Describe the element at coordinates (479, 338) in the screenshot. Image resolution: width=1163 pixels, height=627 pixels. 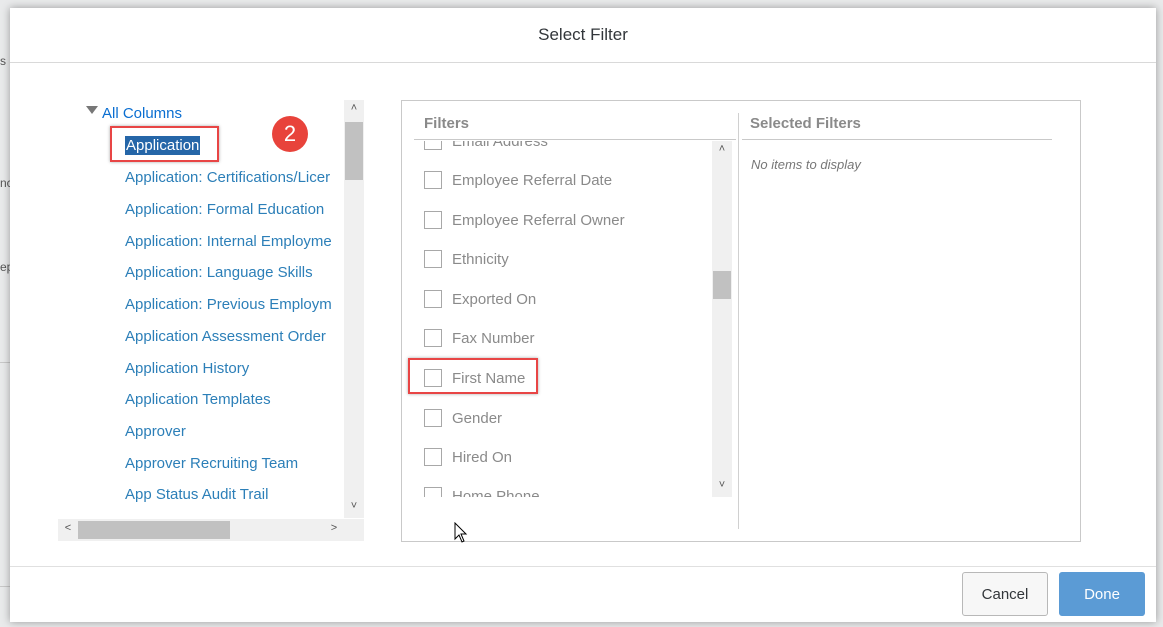
I see `filter-item: Fax Number` at that location.